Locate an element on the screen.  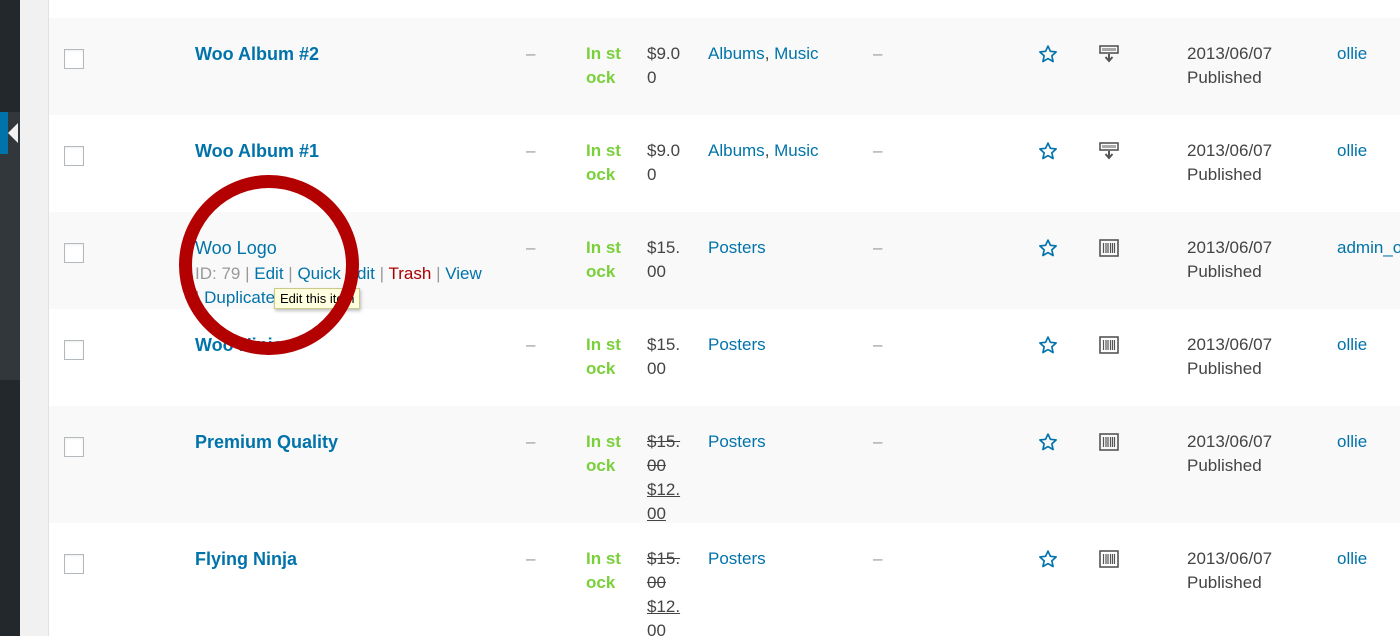
product-name-link: Woo Album #1 is located at coordinates (257, 151).